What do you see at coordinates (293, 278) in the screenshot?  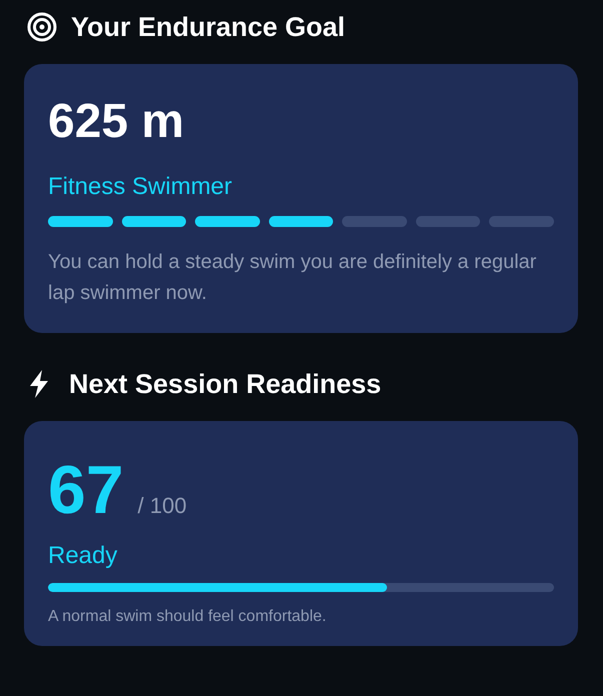 I see `goal-description: You can hold a steady swim you are definitely a regular lap swimmer now.` at bounding box center [293, 278].